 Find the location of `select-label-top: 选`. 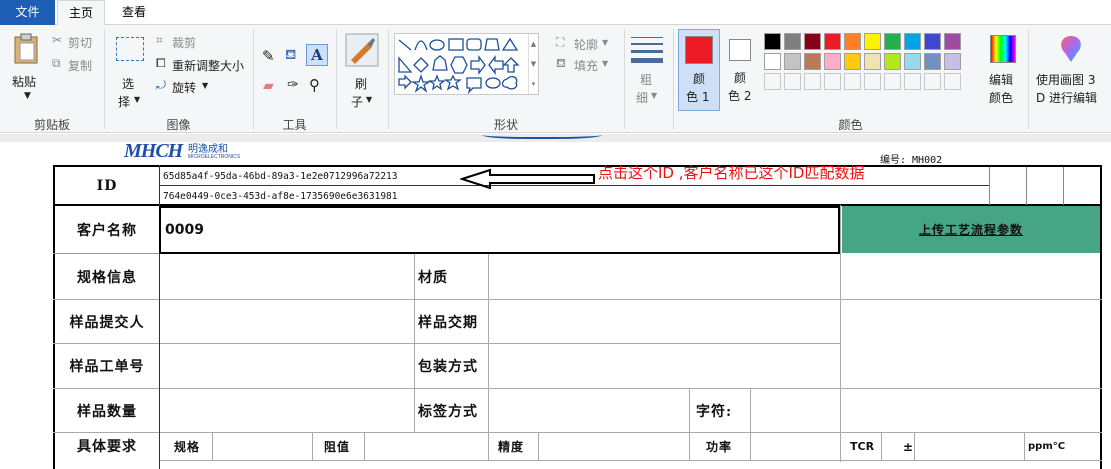

select-label-top: 选 is located at coordinates (128, 84).